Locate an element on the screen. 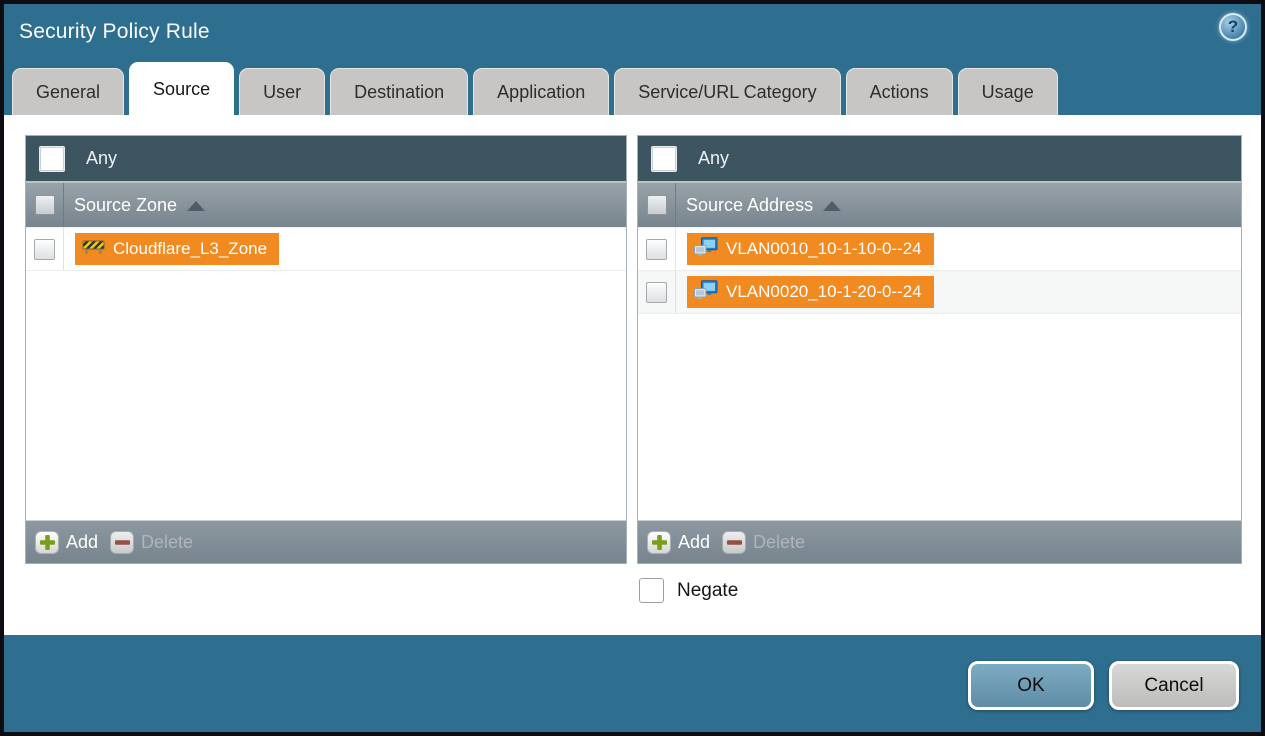 Image resolution: width=1265 pixels, height=736 pixels. address-any-row: Any is located at coordinates (939, 158).